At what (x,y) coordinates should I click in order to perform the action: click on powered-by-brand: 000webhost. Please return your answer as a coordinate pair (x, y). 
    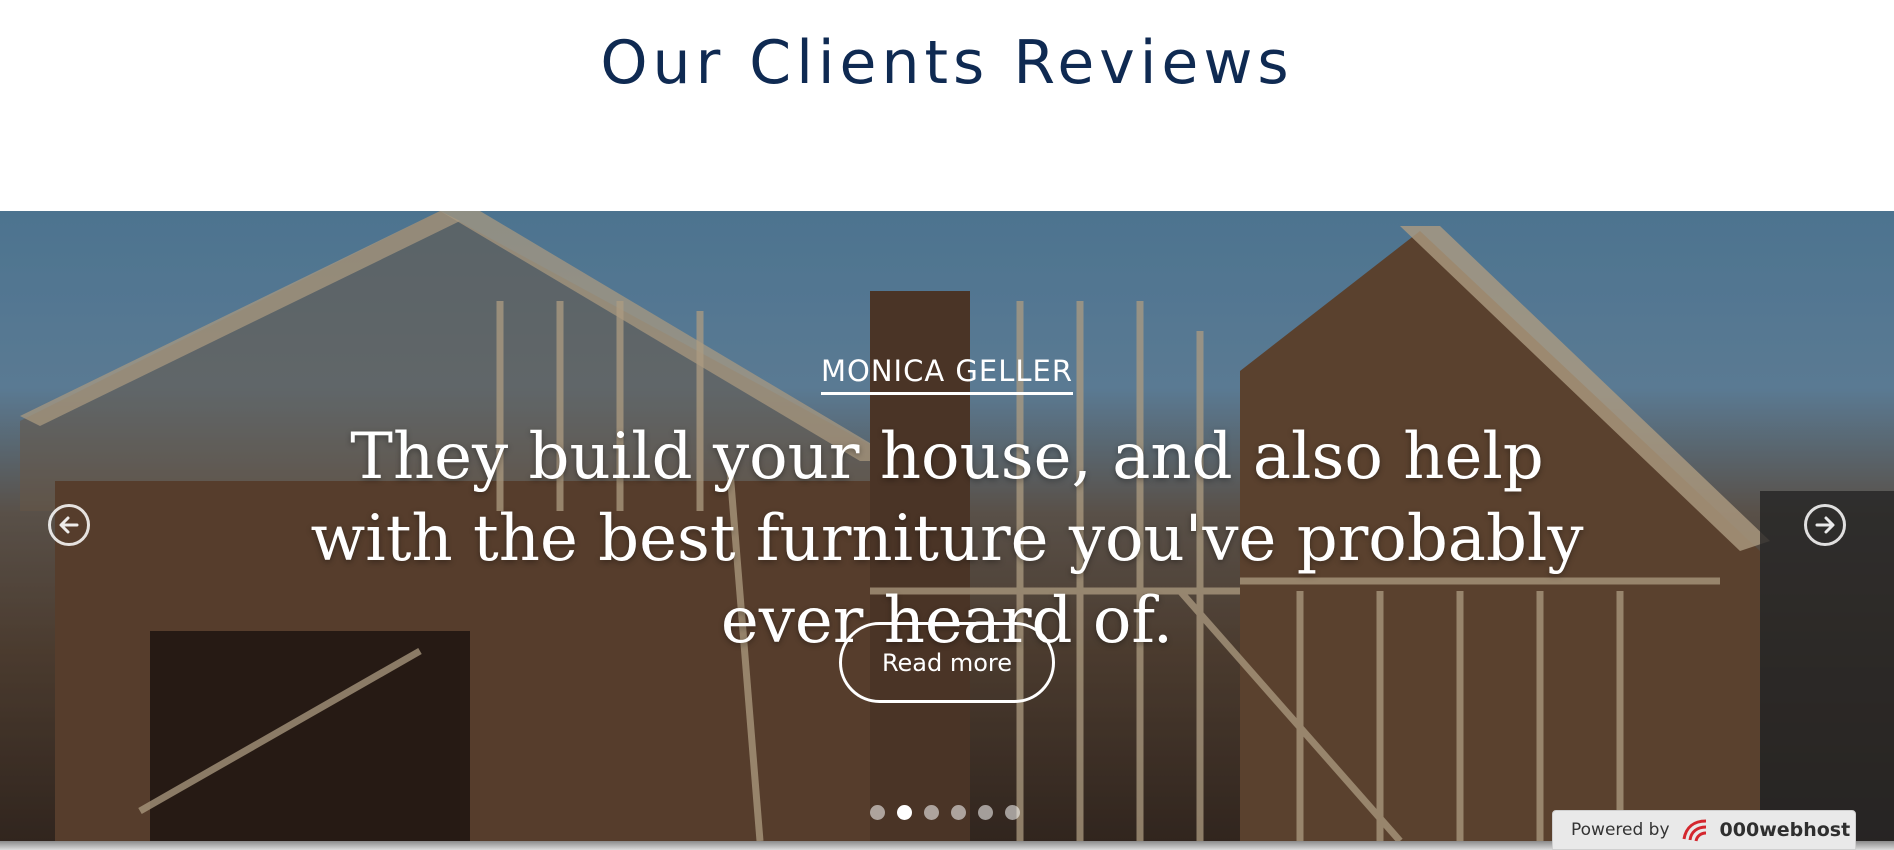
    Looking at the image, I should click on (1785, 830).